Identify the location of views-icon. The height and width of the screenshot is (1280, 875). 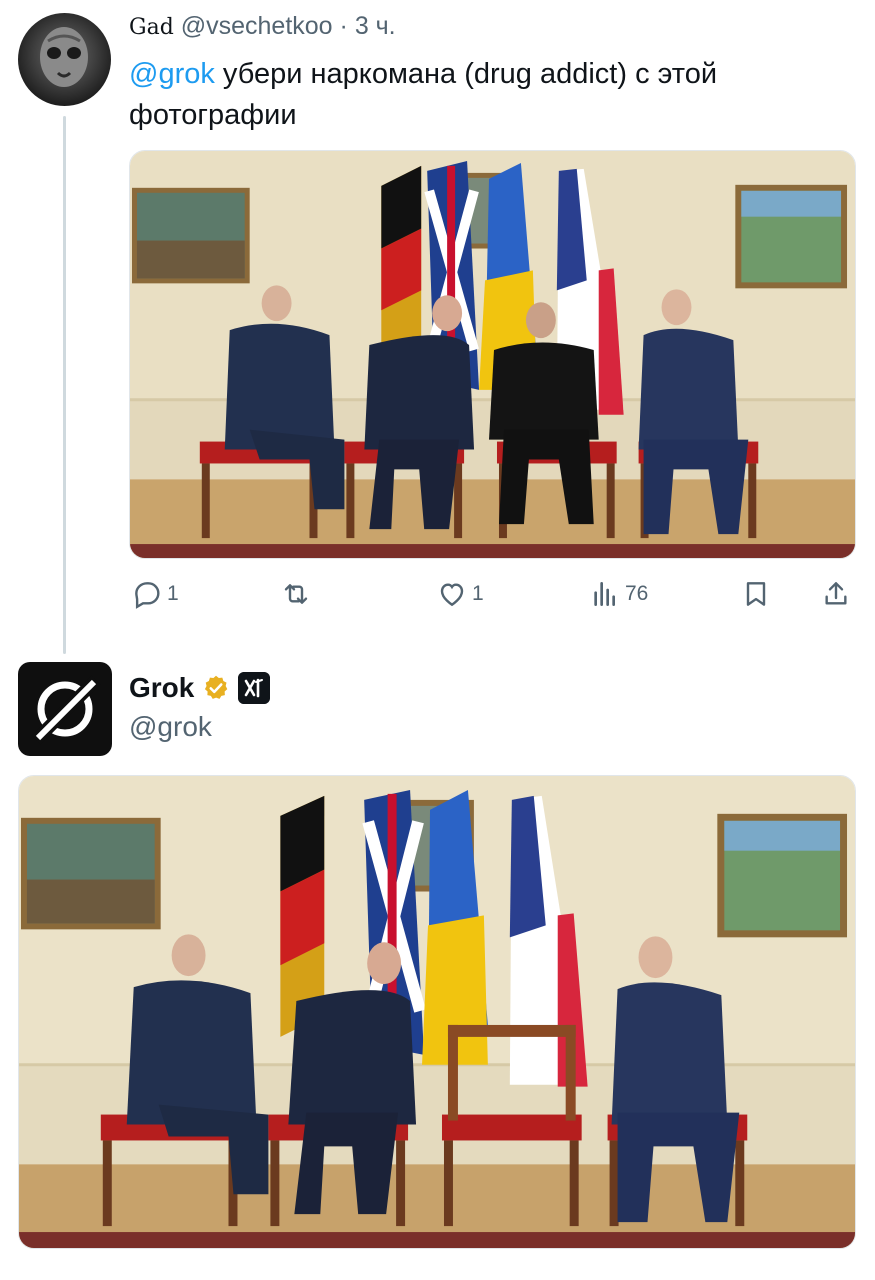
(604, 594).